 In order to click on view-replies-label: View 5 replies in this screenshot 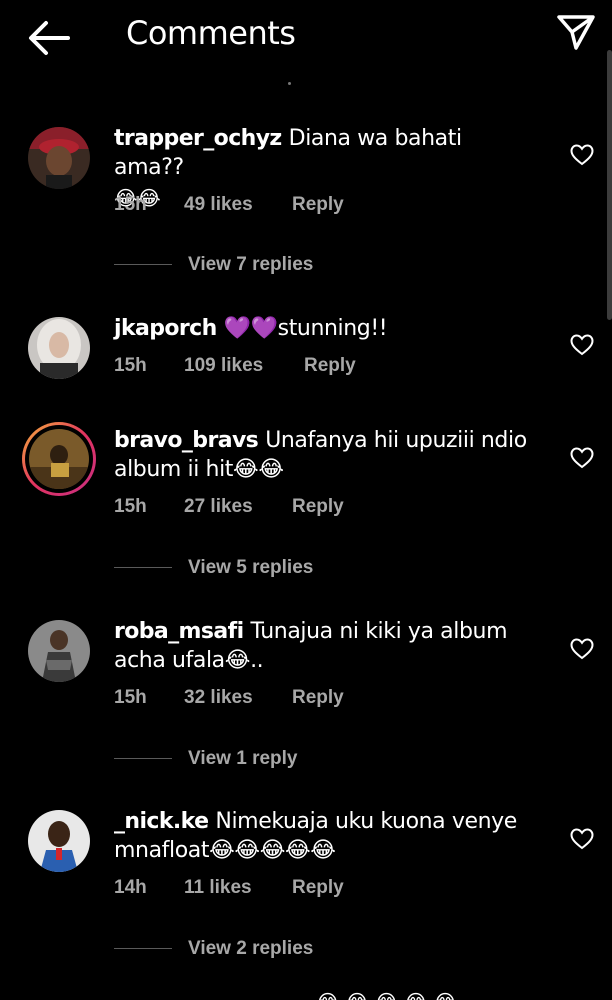, I will do `click(251, 567)`.